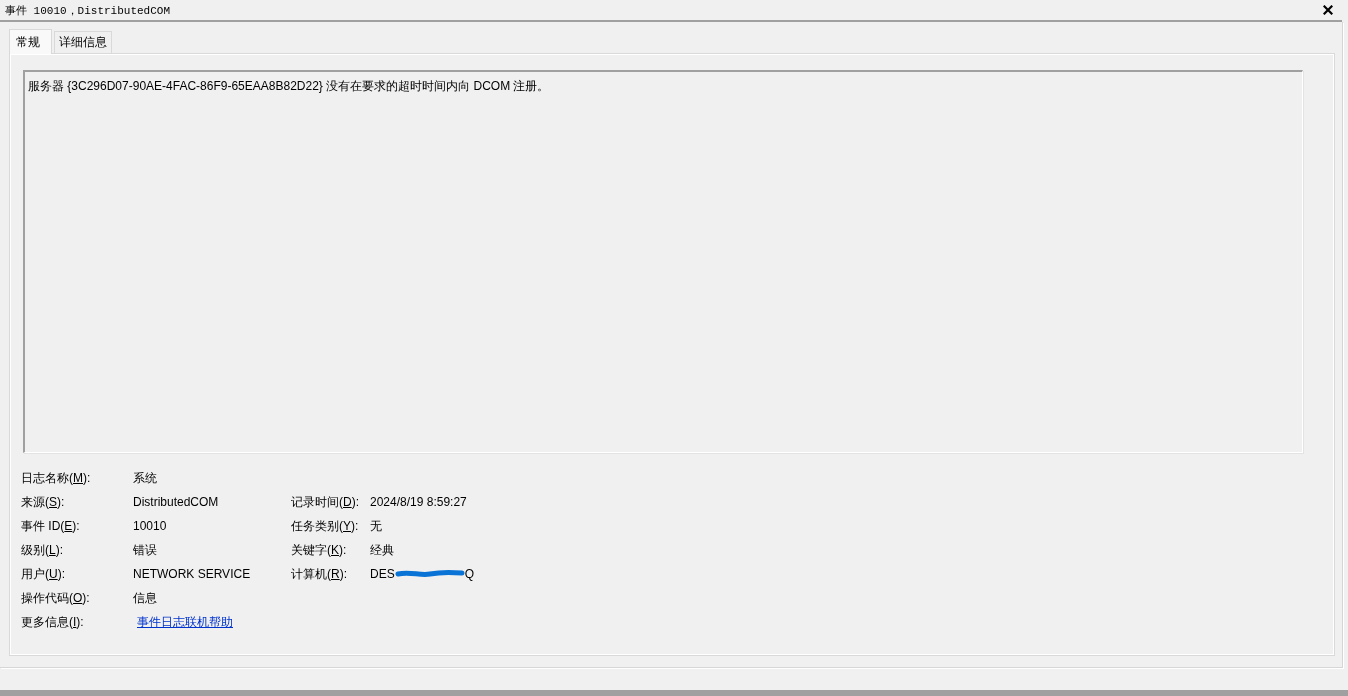 The height and width of the screenshot is (696, 1348). Describe the element at coordinates (429, 574) in the screenshot. I see `scribble-icon` at that location.